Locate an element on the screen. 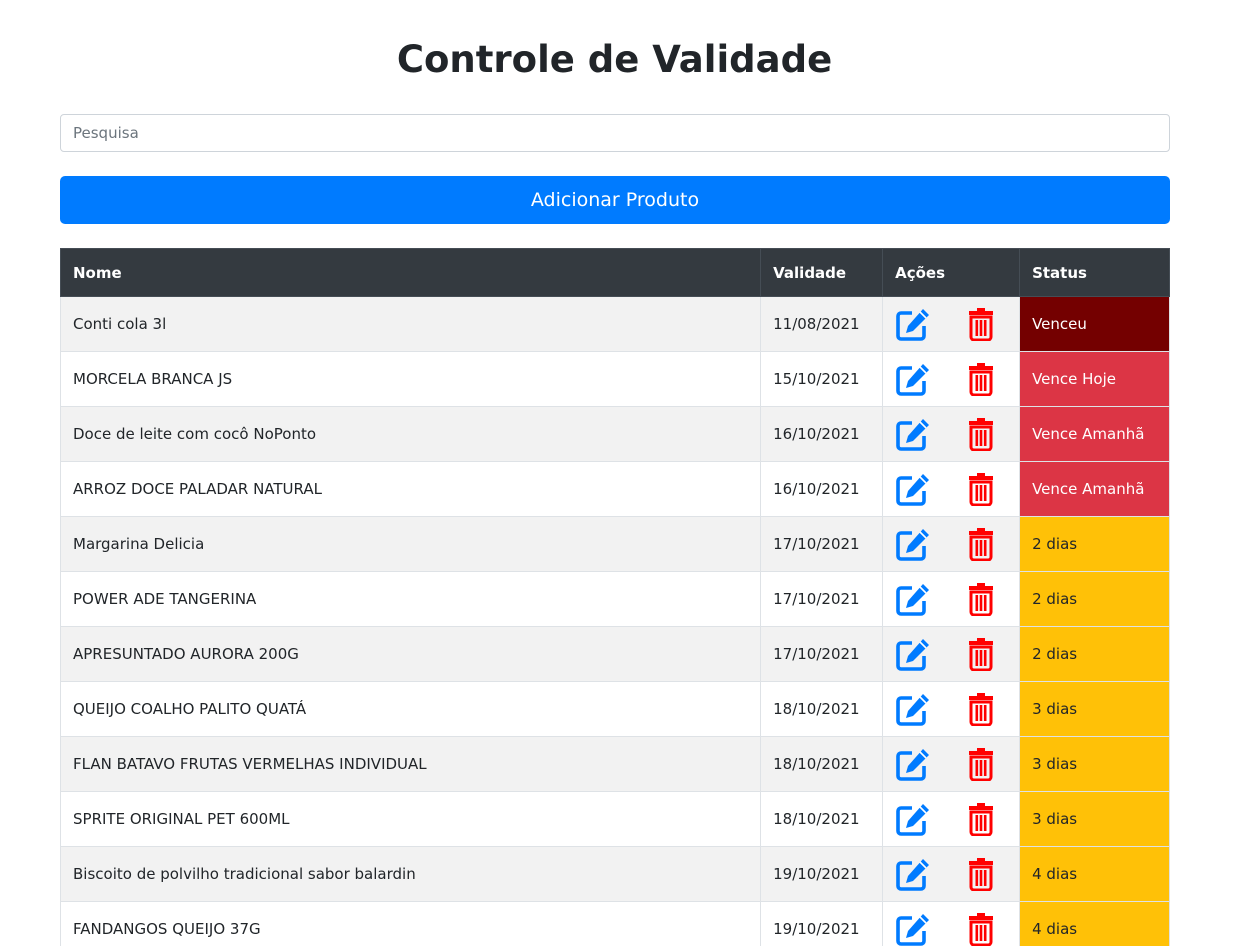 The image size is (1235, 946). product-name: Doce de leite com cocô NoPonto is located at coordinates (410, 434).